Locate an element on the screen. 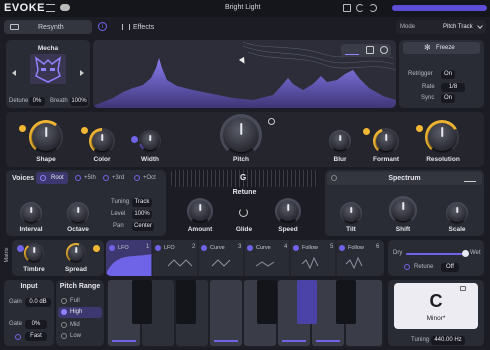  mod-tab-6-name: Follow is located at coordinates (356, 247).